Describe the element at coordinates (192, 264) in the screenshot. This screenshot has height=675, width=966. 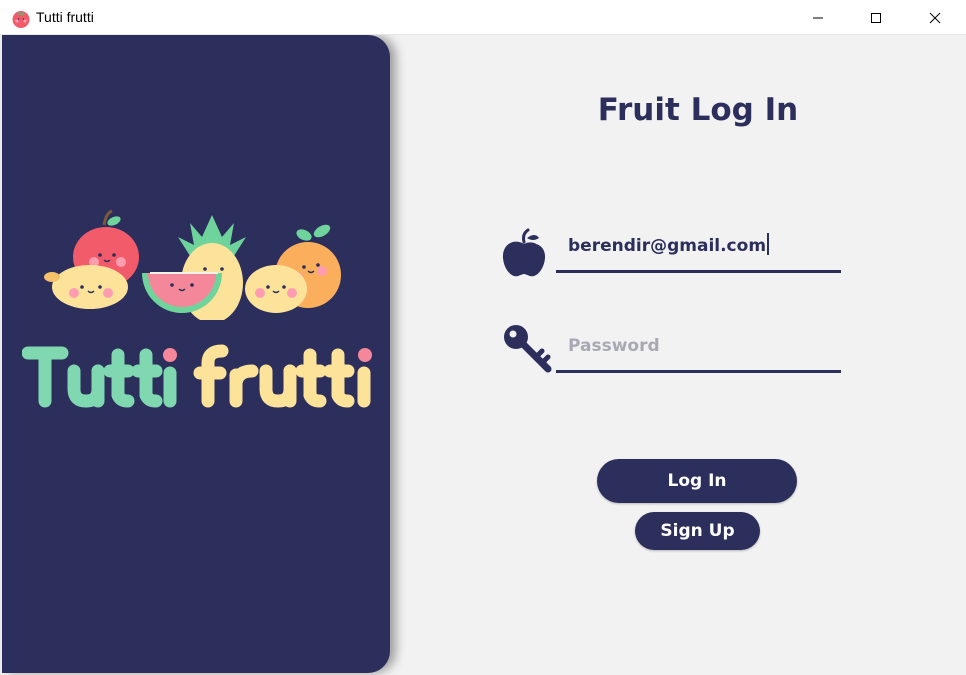
I see `fruits-illustration` at that location.